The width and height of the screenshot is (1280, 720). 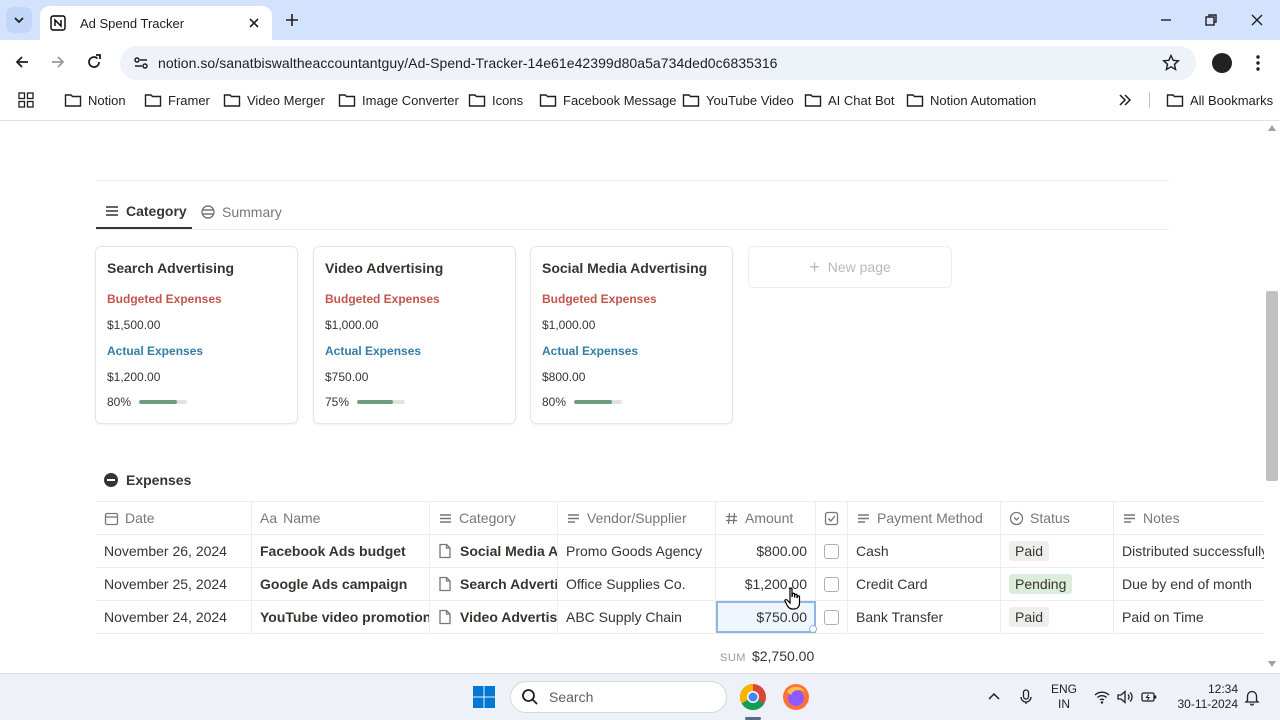 I want to click on apps-grid-icon, so click(x=26, y=100).